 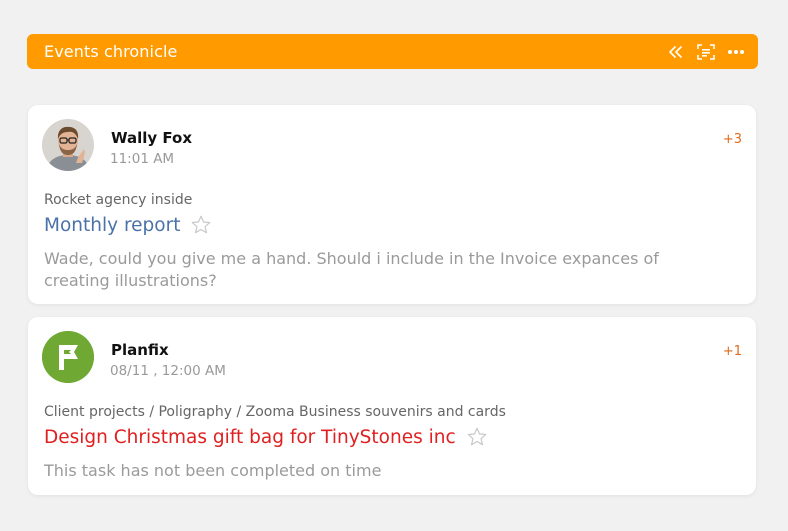 What do you see at coordinates (213, 470) in the screenshot?
I see `event-message: This task has not been completed on time` at bounding box center [213, 470].